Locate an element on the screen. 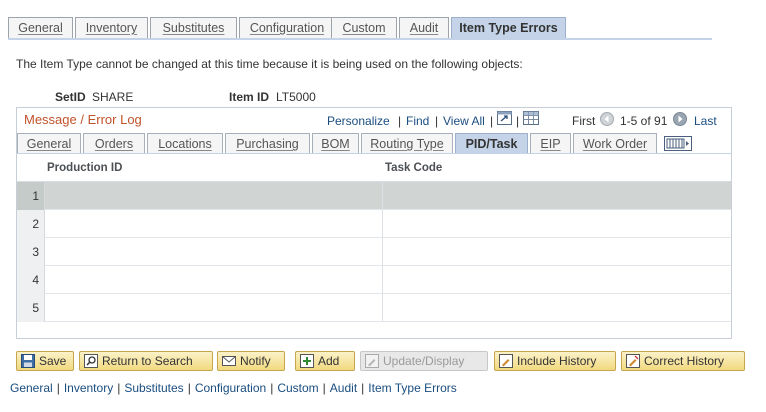 This screenshot has height=412, width=766. grid-tab-work-order: Work Order is located at coordinates (615, 143).